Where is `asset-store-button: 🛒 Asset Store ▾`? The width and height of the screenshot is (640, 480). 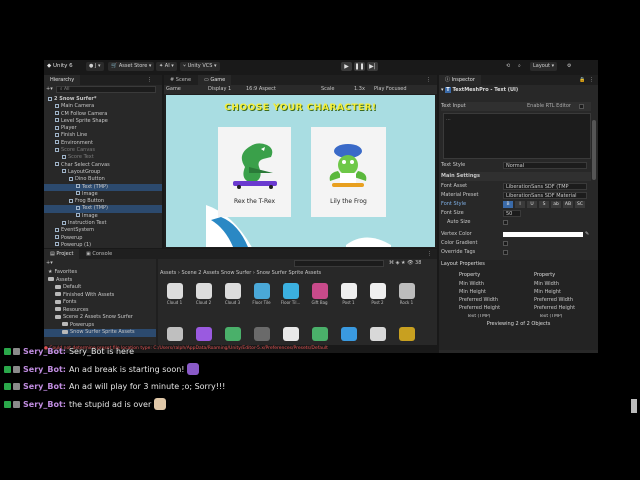 asset-store-button: 🛒 Asset Store ▾ is located at coordinates (131, 66).